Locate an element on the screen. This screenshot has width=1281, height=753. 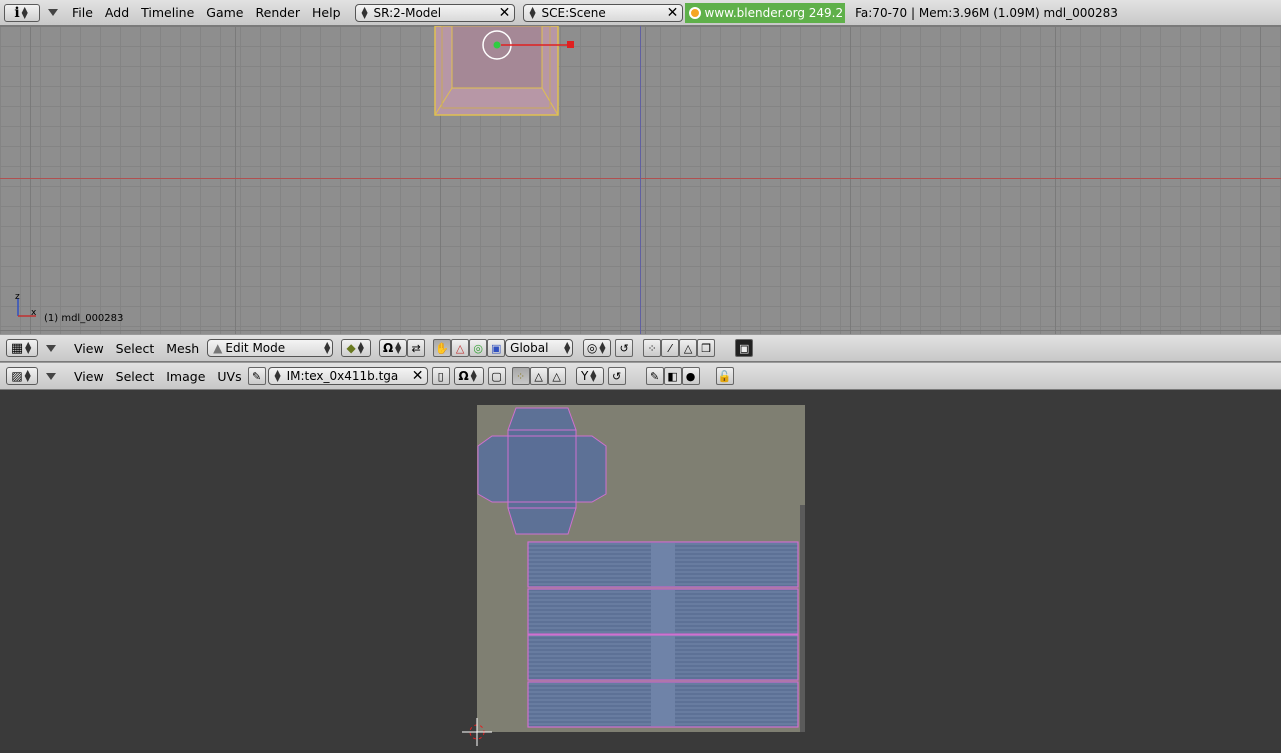
uv-face-select-icon: △ is located at coordinates (556, 376).